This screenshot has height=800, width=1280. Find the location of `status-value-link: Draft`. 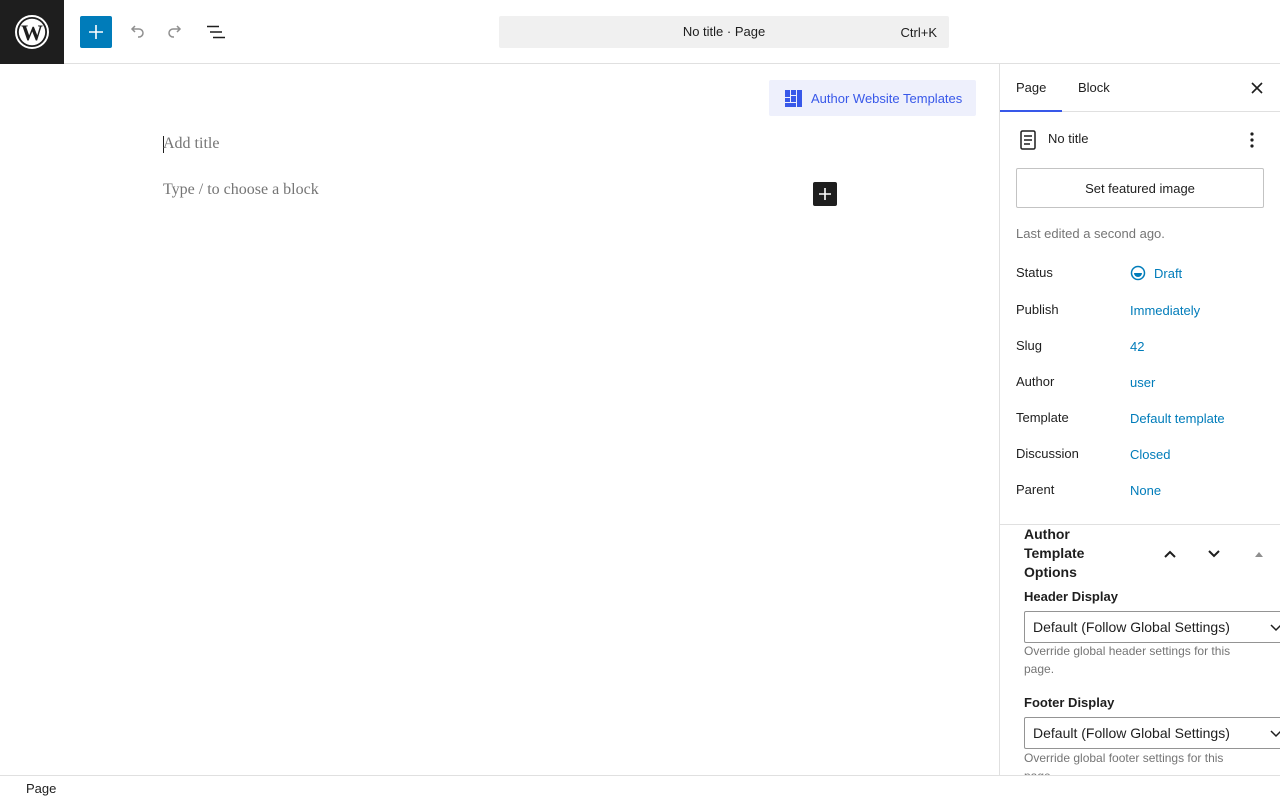

status-value-link: Draft is located at coordinates (1168, 273).